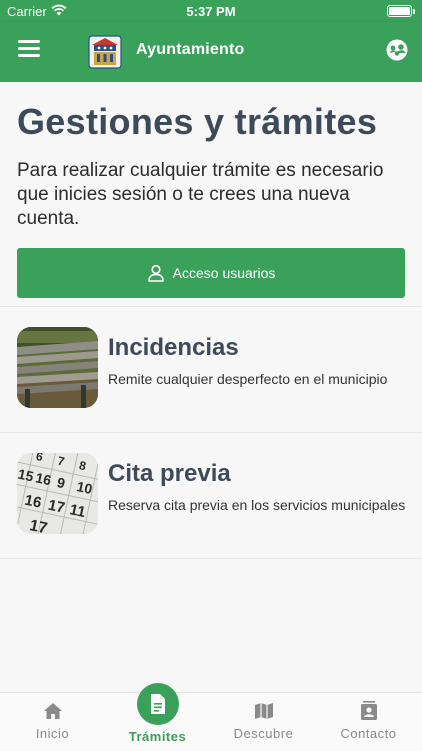  I want to click on park-bench-image, so click(57, 367).